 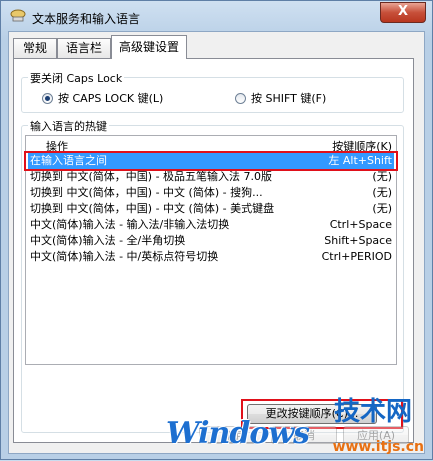 What do you see at coordinates (68, 160) in the screenshot?
I see `row-action: 在输入语言之间` at bounding box center [68, 160].